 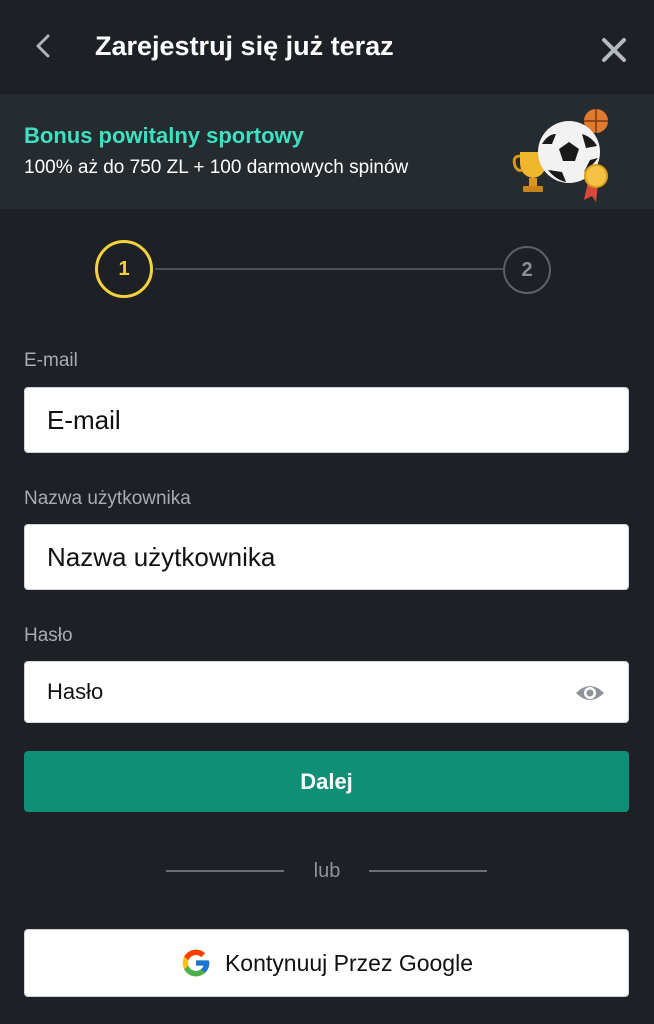 What do you see at coordinates (216, 167) in the screenshot?
I see `bonus-subtitle: 100% aż do 750 ZL + 100 darmowych spinów` at bounding box center [216, 167].